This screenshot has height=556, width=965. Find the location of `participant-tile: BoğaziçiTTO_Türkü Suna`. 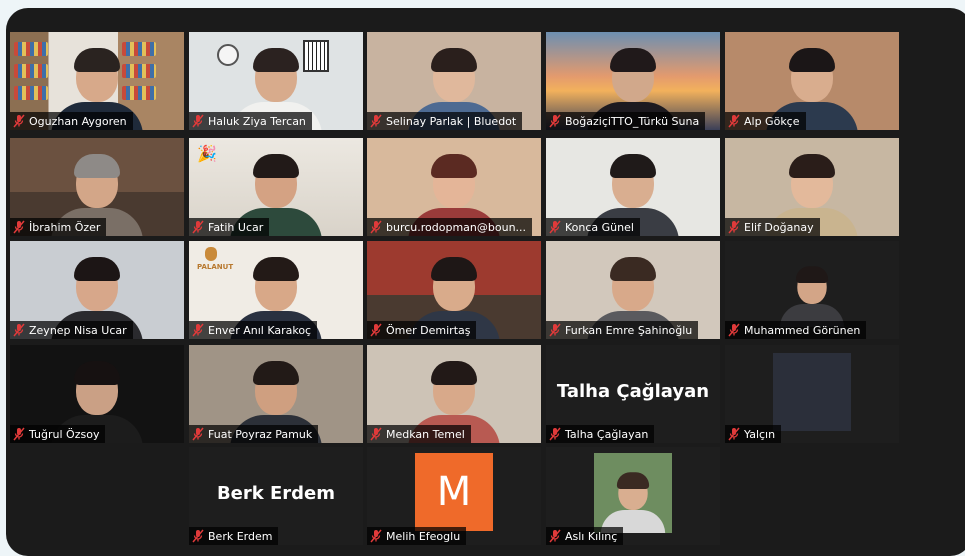

participant-tile: BoğaziçiTTO_Türkü Suna is located at coordinates (633, 81).